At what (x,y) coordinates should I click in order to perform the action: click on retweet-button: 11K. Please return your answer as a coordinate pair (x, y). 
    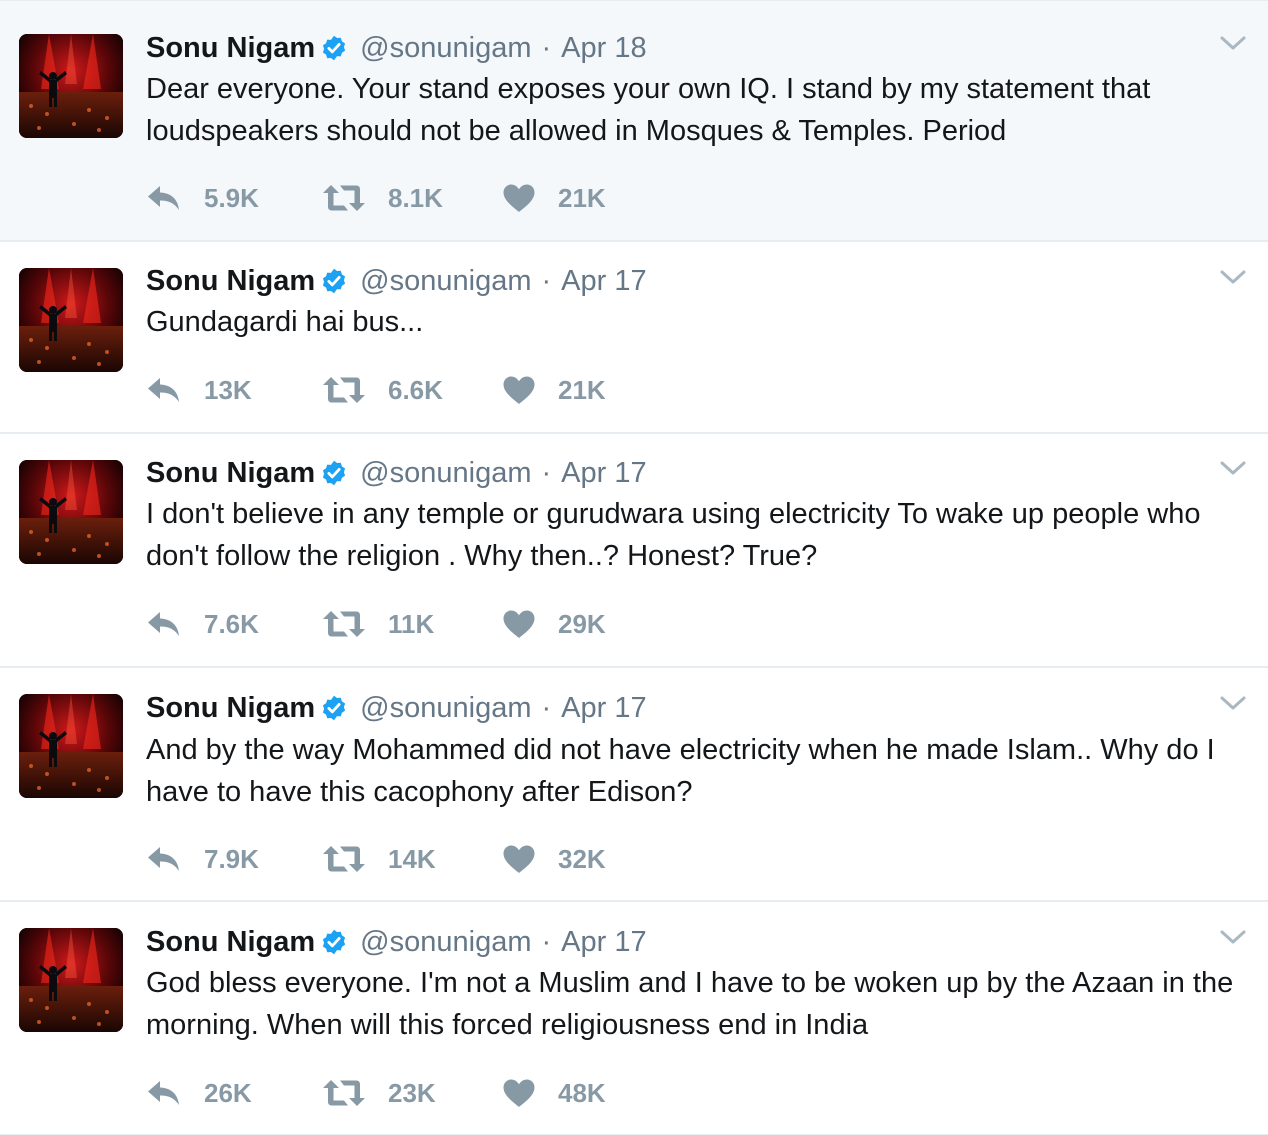
    Looking at the image, I should click on (378, 624).